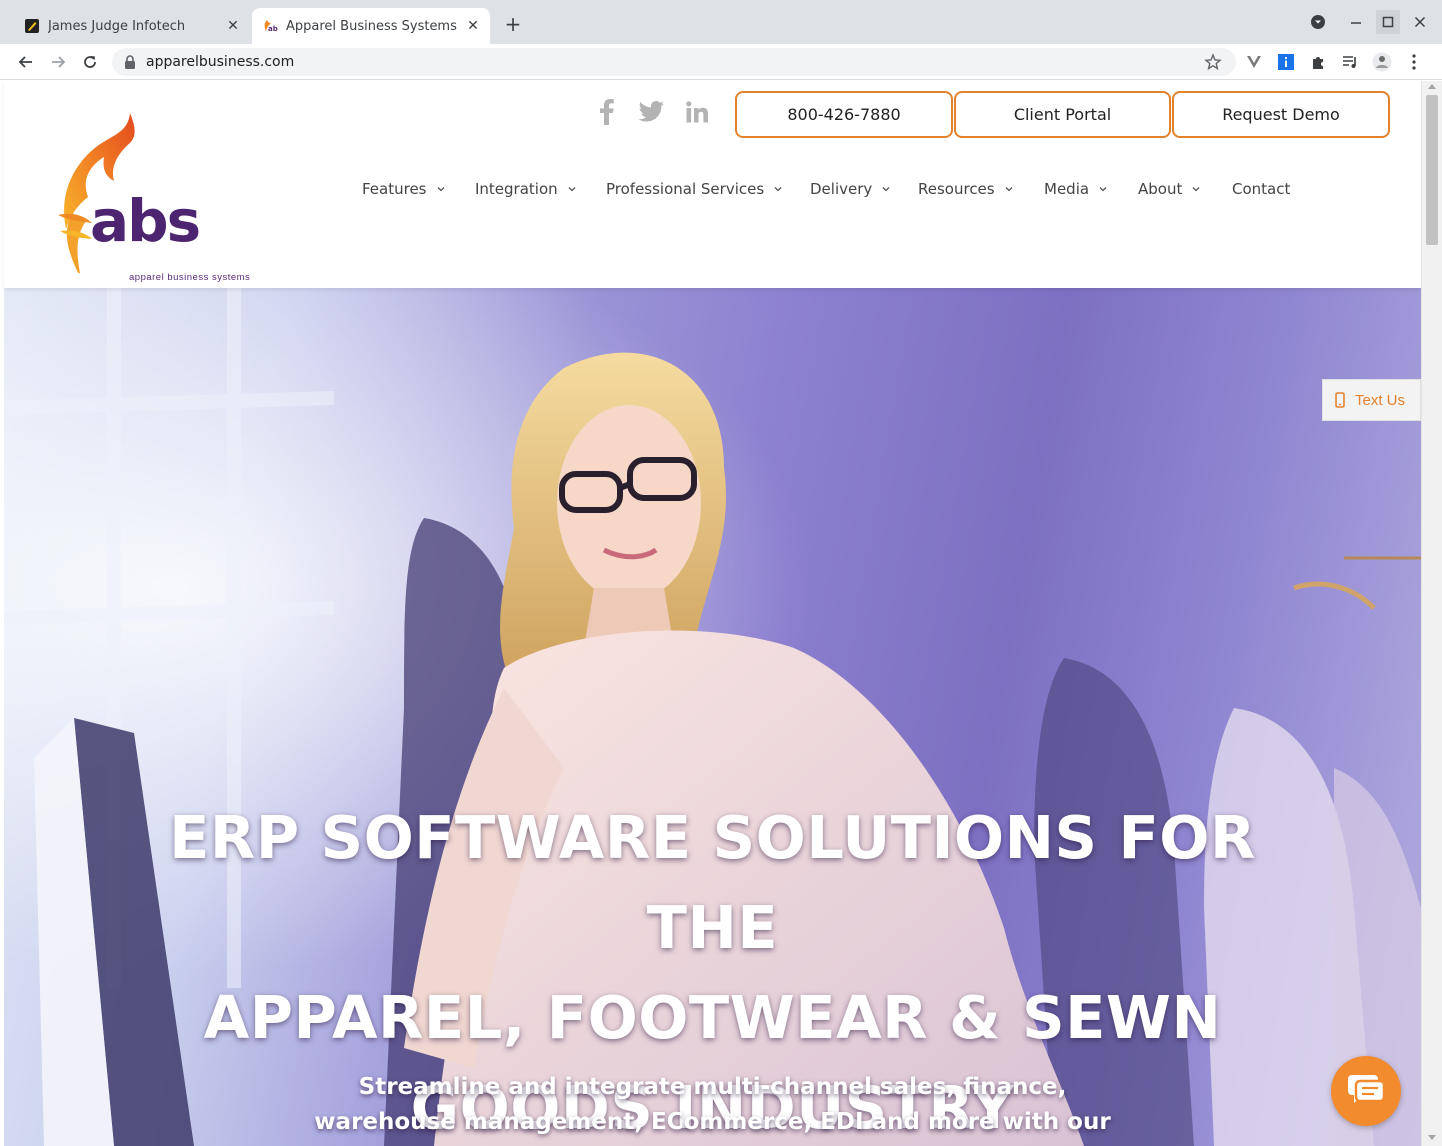 The image size is (1442, 1146). Describe the element at coordinates (1432, 86) in the screenshot. I see `scroll-up-arrow-icon` at that location.